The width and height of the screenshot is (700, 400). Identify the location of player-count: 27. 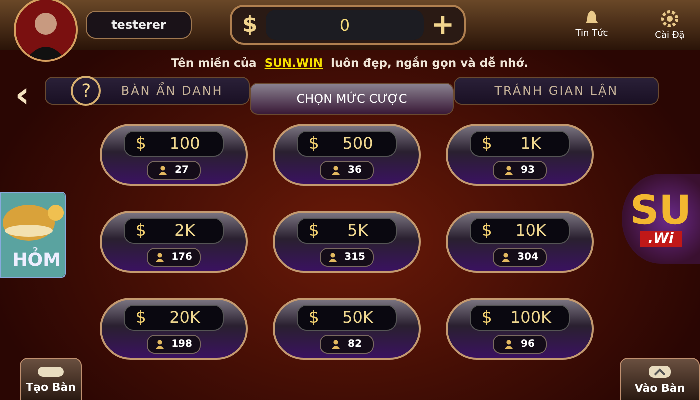
(182, 170).